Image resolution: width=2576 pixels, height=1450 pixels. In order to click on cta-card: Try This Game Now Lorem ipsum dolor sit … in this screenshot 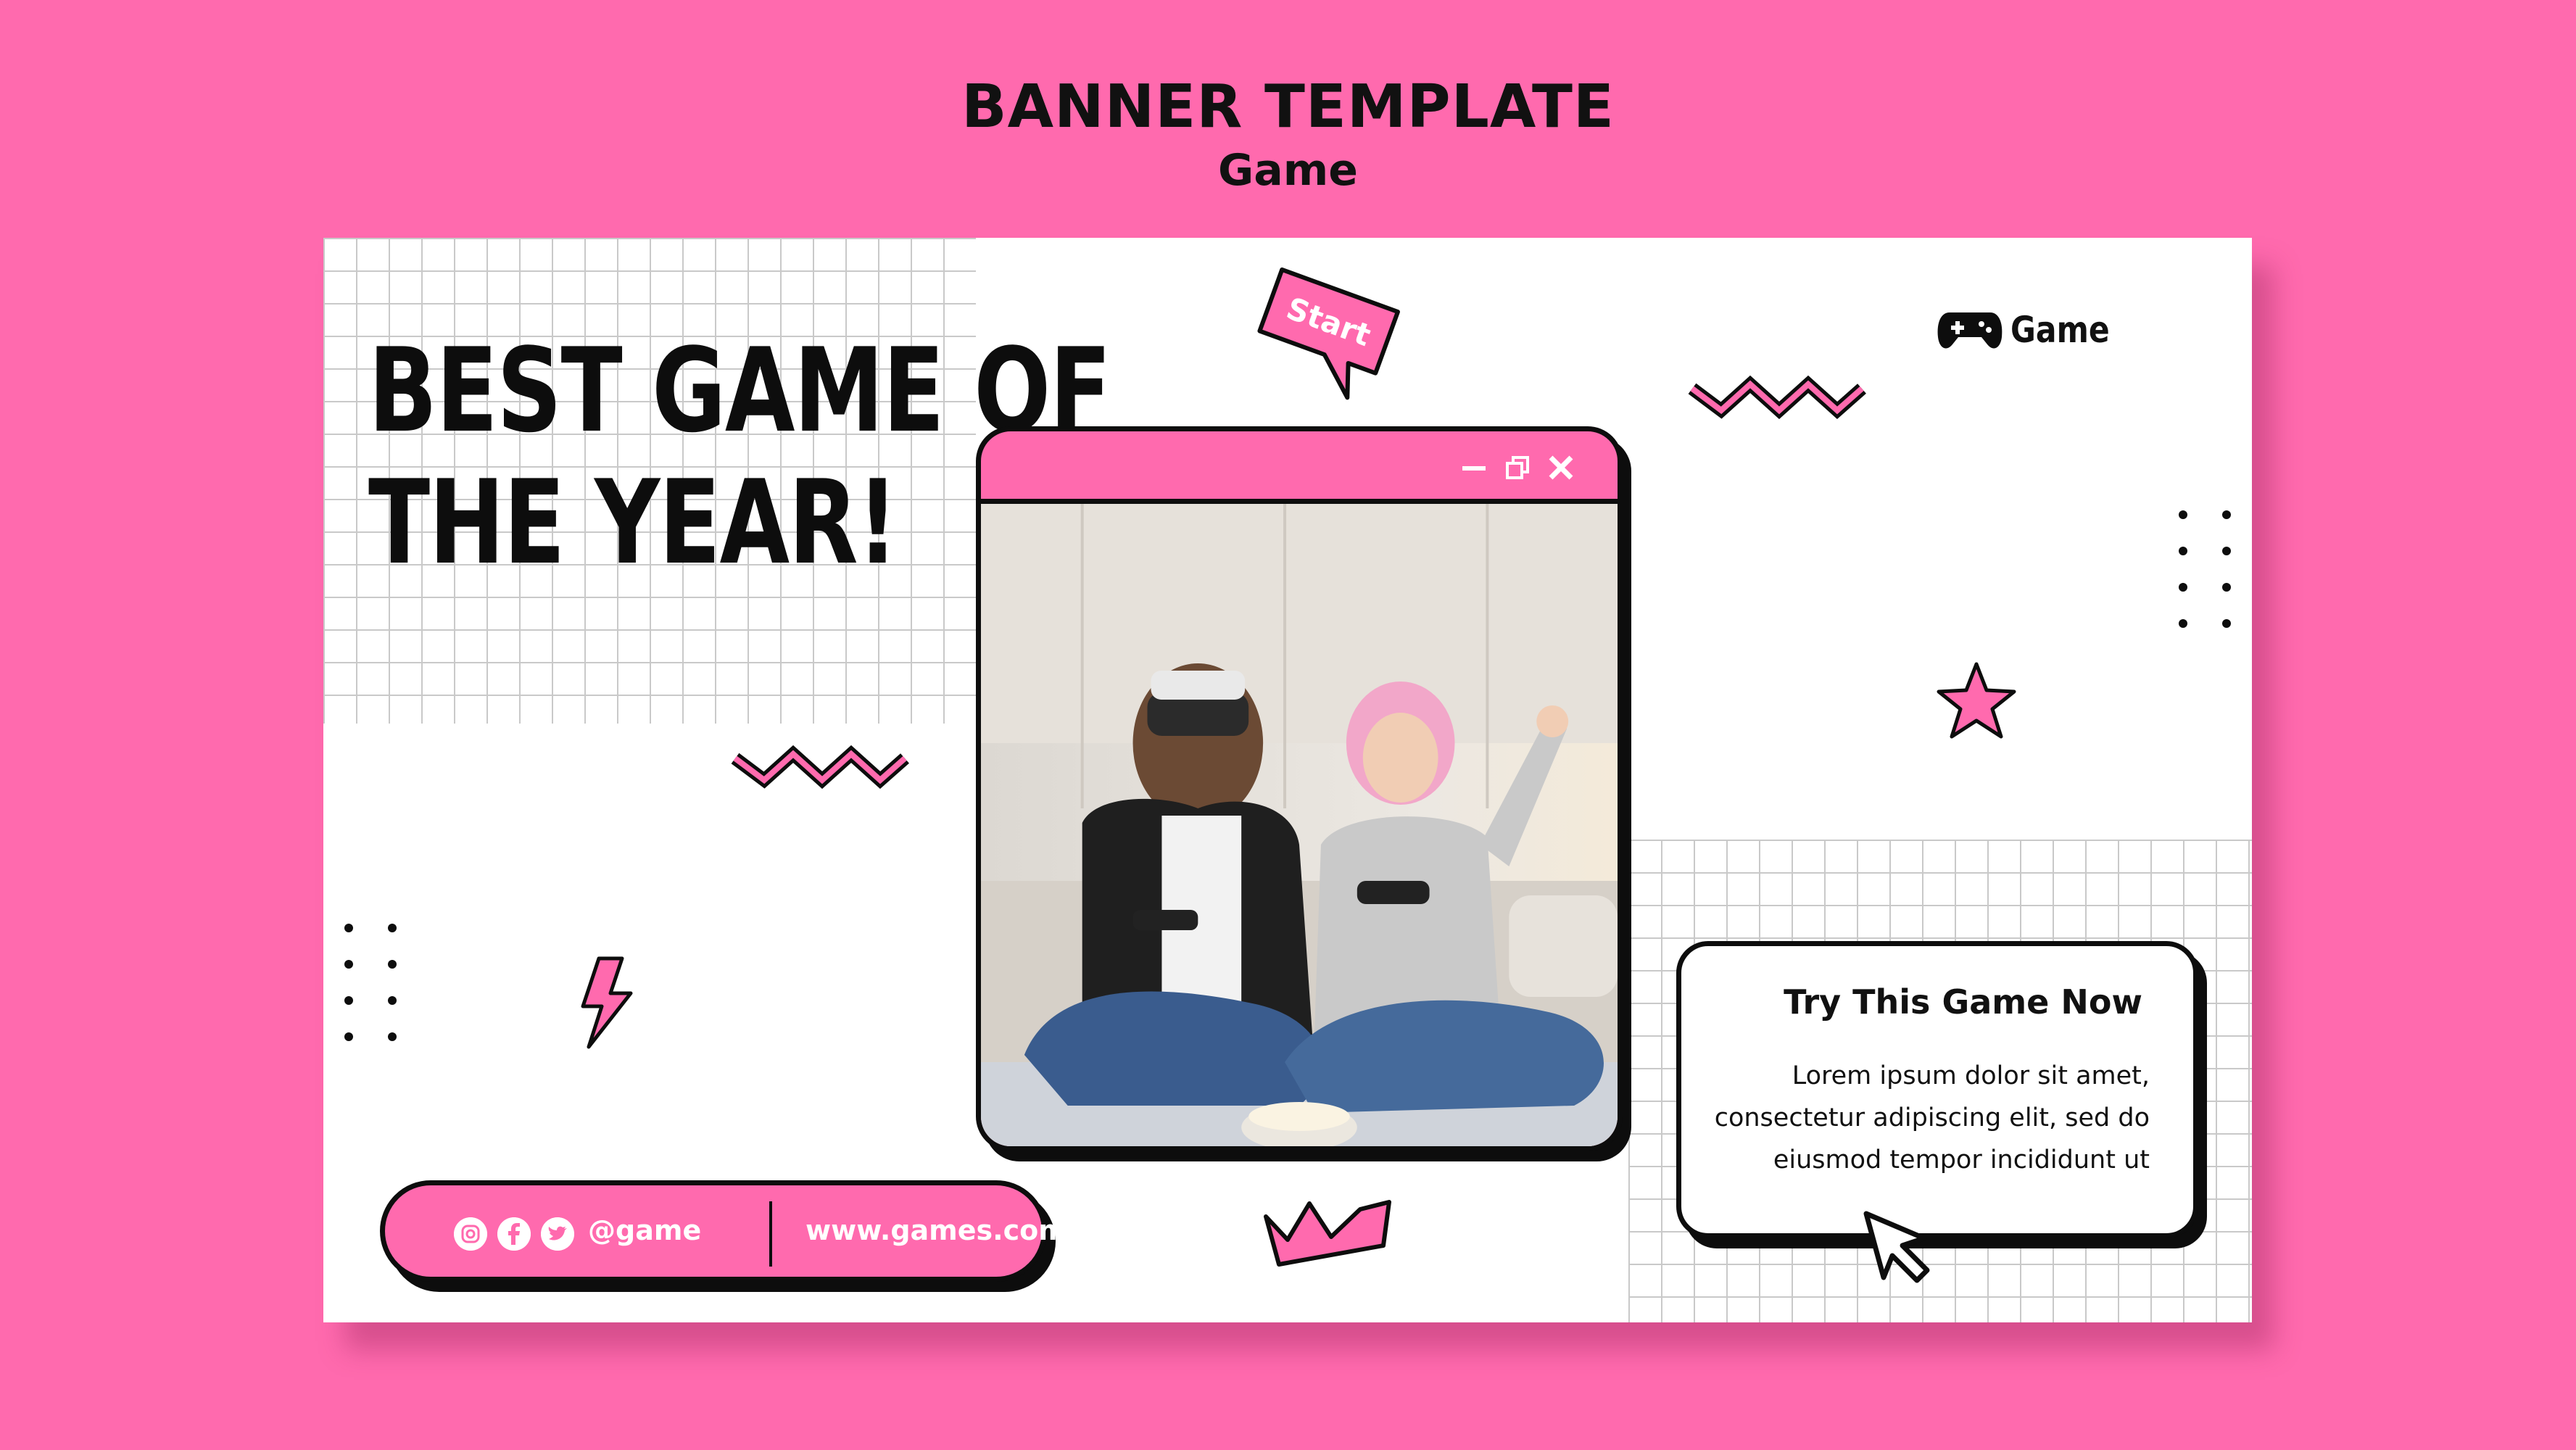, I will do `click(1937, 1089)`.